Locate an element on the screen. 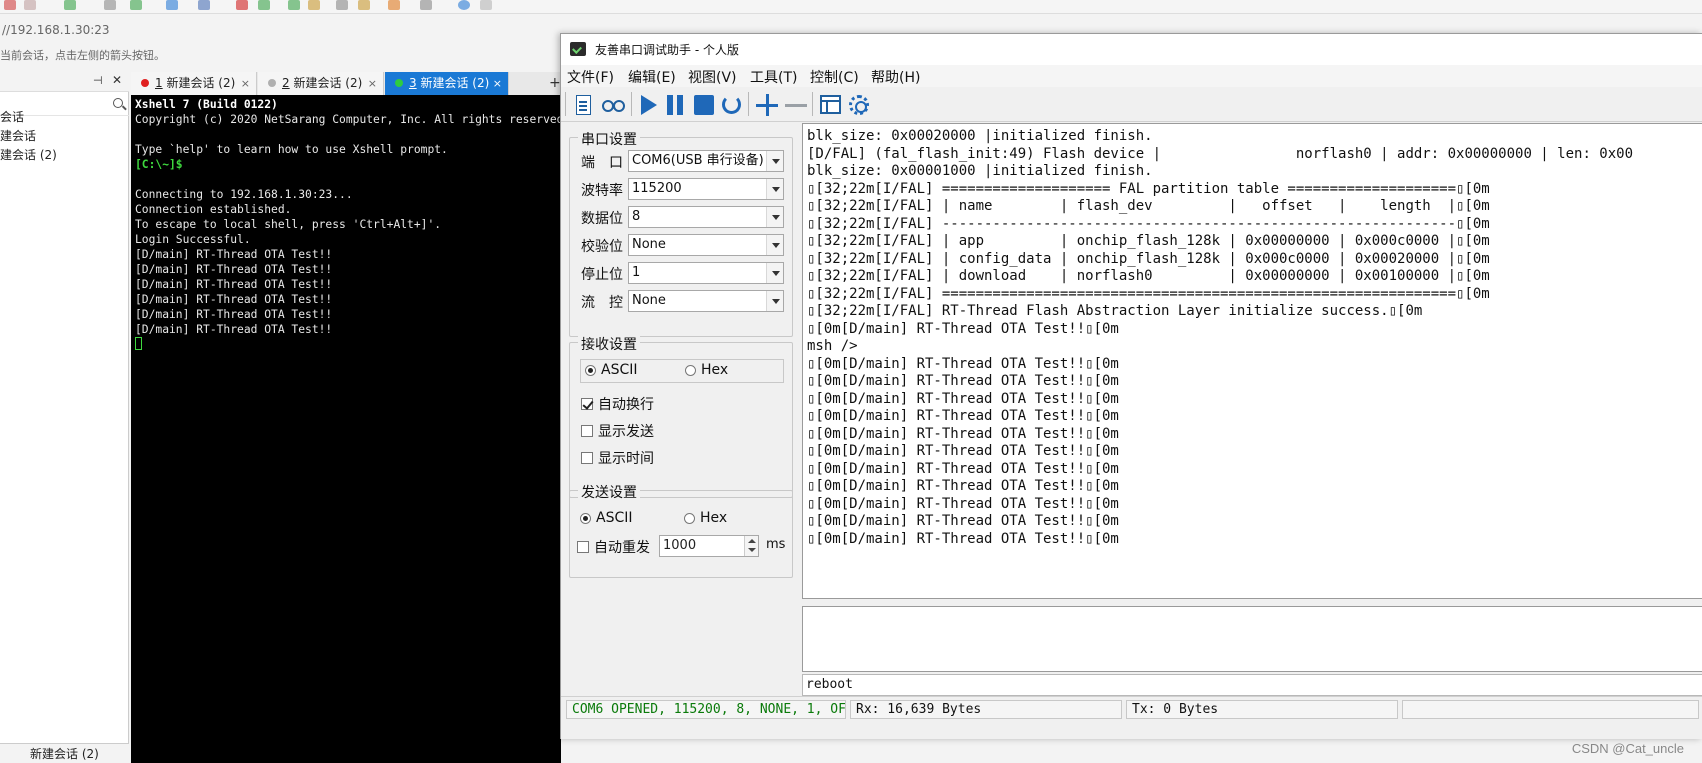 This screenshot has height=763, width=1702. tx-count: Tx: 0 Bytes is located at coordinates (1262, 709).